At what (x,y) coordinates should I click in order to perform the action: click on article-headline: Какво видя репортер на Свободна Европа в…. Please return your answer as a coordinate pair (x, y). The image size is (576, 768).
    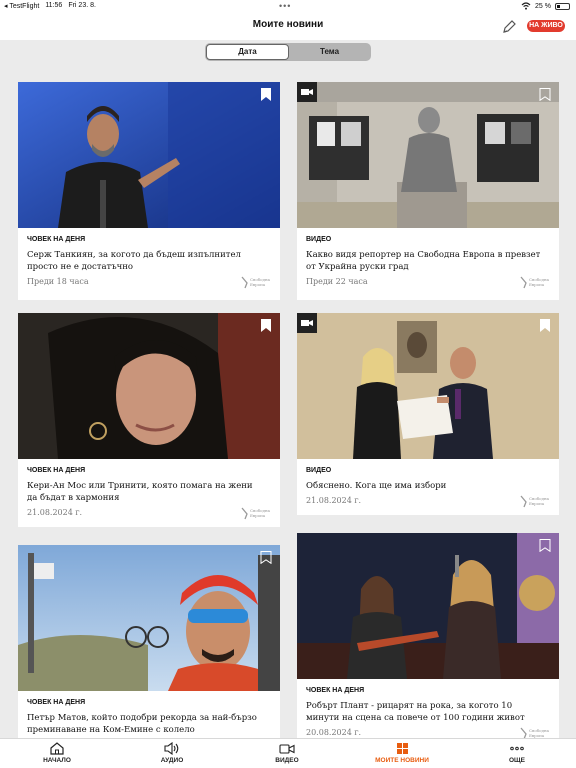
    Looking at the image, I should click on (425, 261).